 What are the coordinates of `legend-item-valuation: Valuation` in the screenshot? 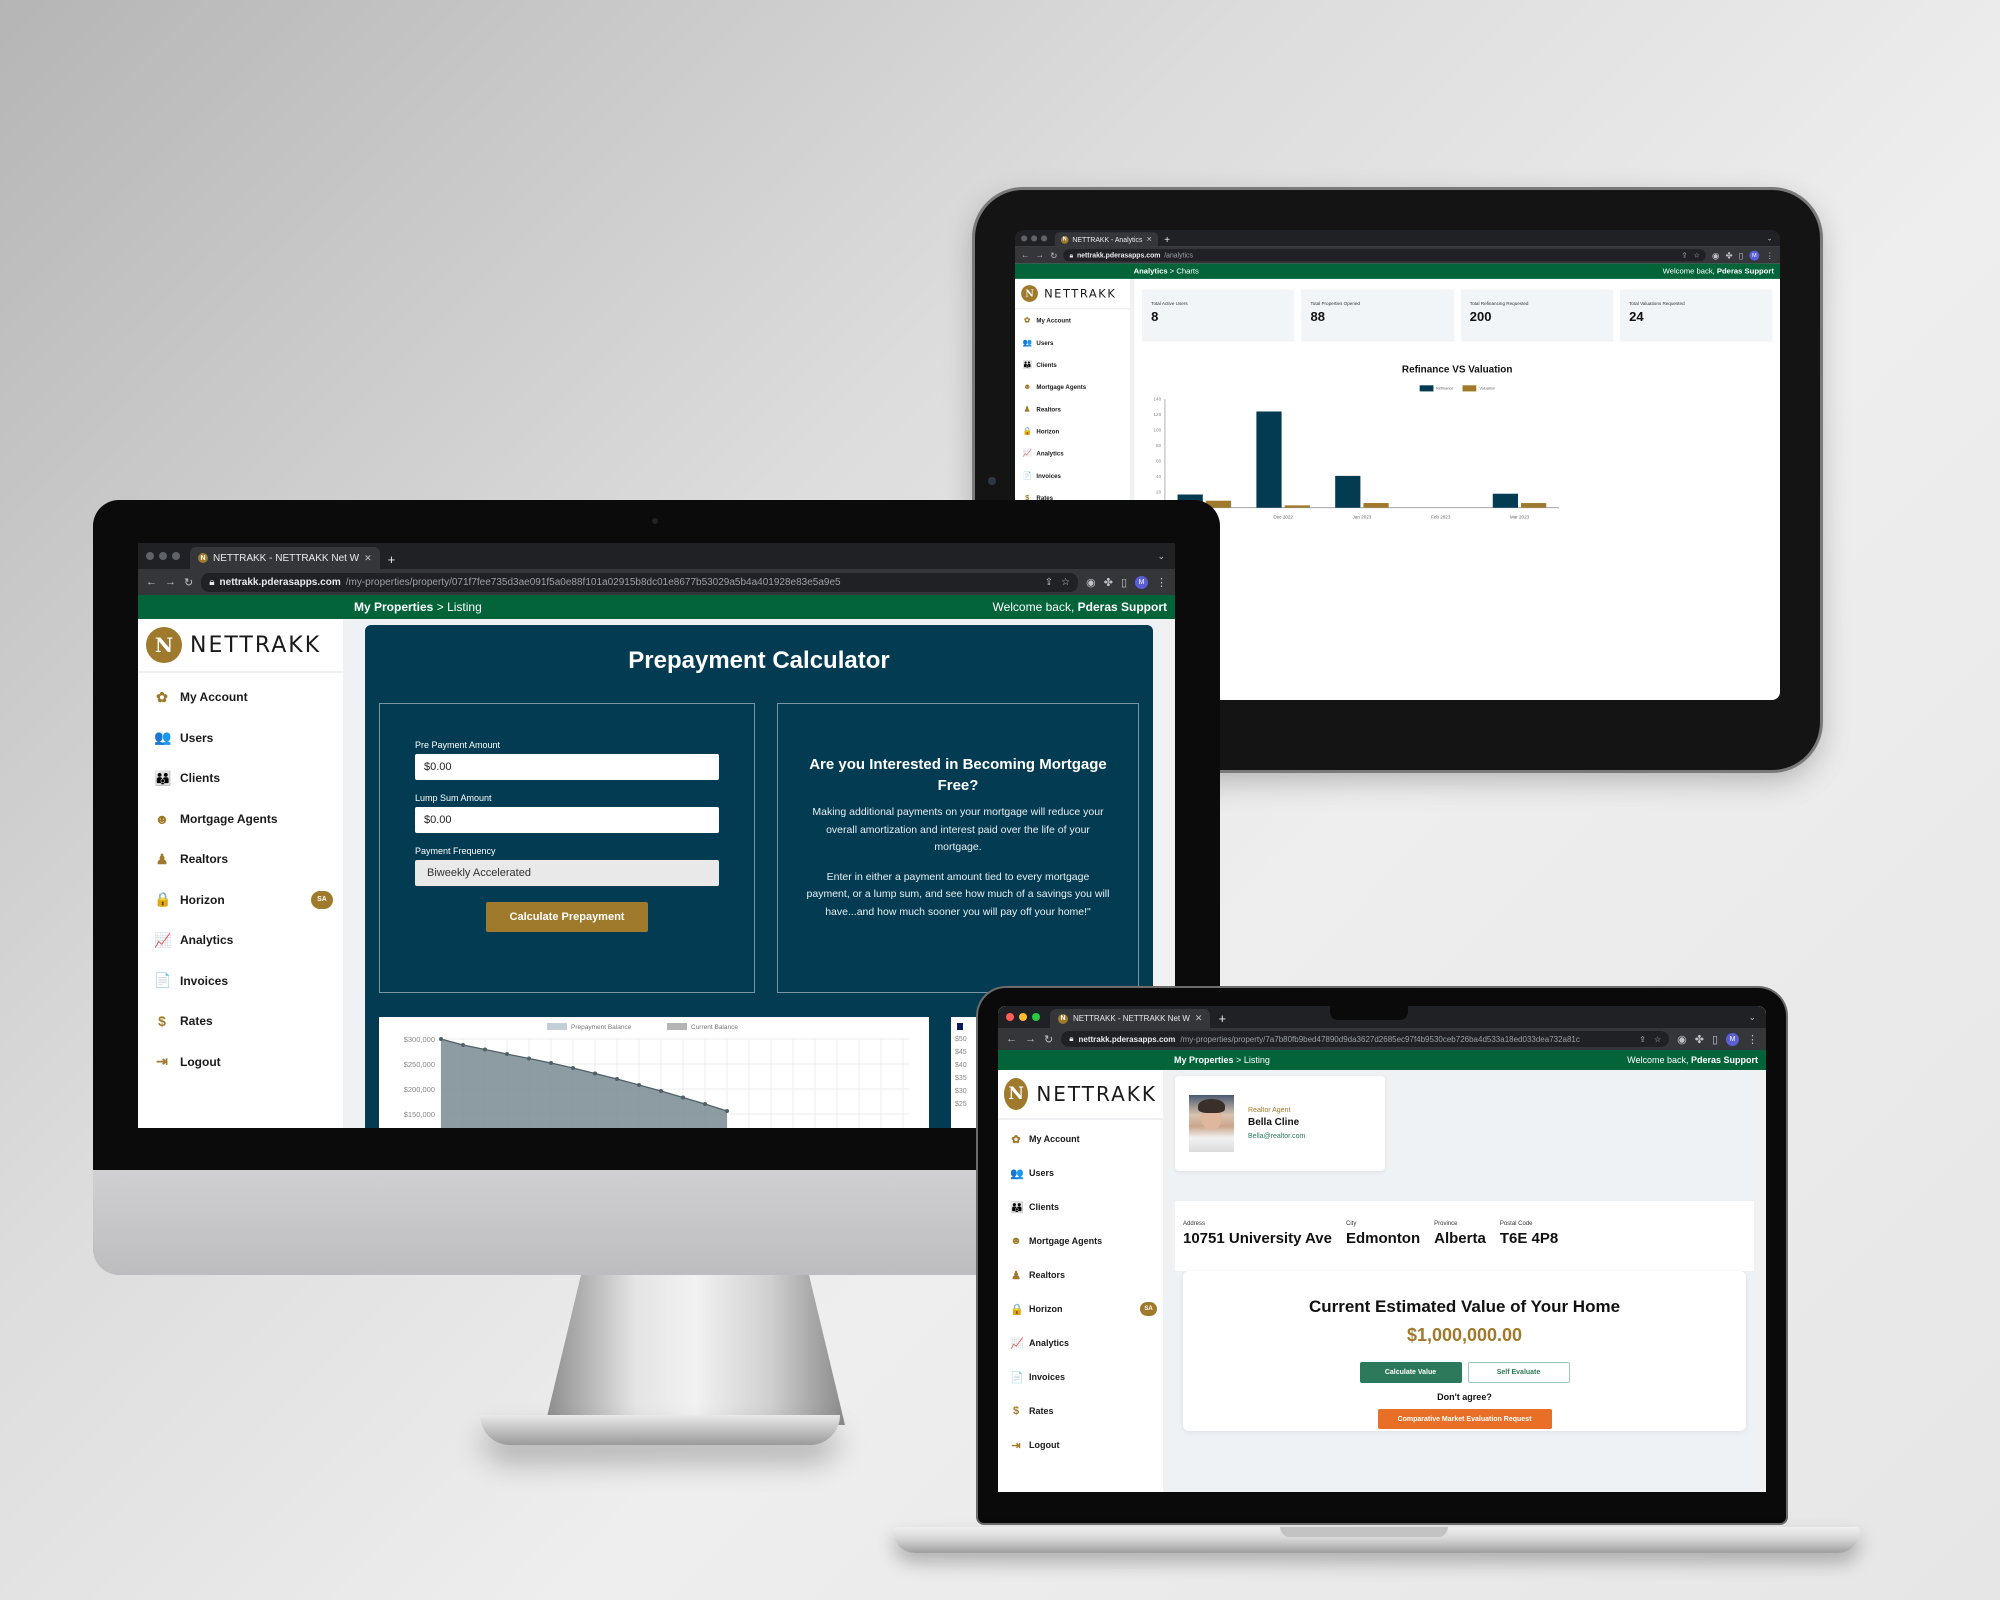 It's located at (1478, 388).